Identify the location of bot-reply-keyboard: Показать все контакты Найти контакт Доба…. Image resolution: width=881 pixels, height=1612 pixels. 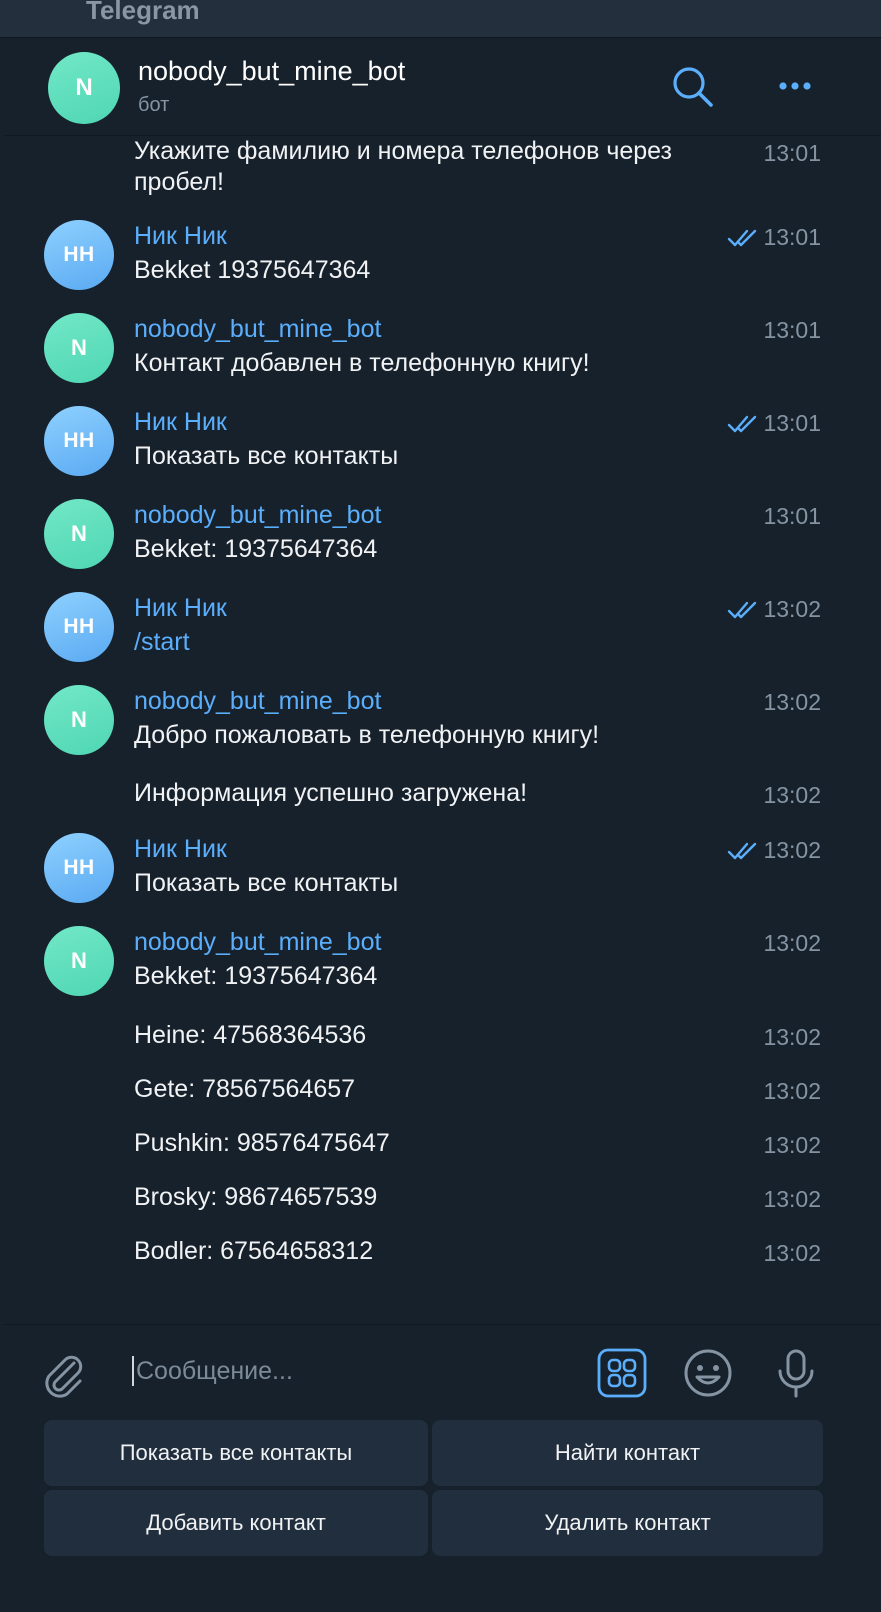
(442, 1514).